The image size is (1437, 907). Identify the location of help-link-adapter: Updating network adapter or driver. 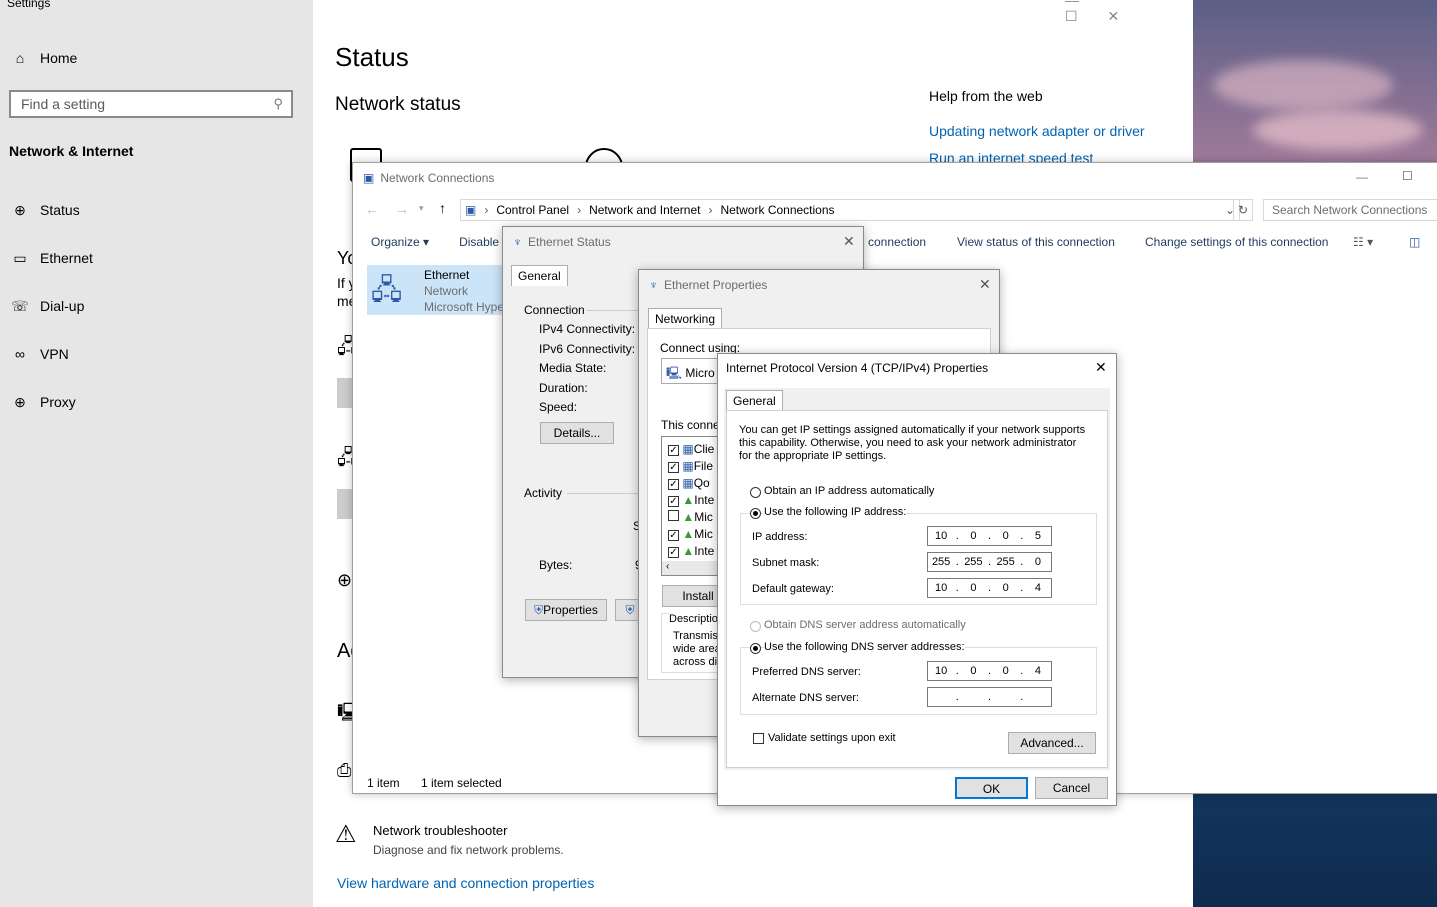
(1037, 131).